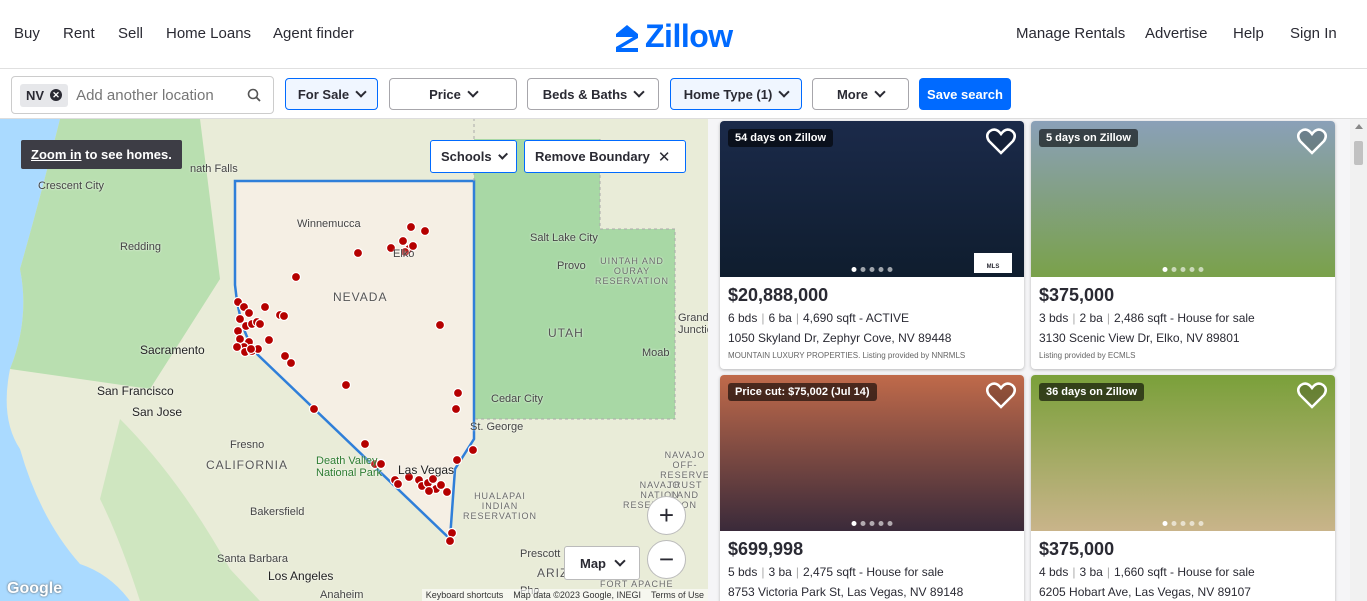 The image size is (1367, 601). I want to click on nav-sign-in: Sign In, so click(1313, 33).